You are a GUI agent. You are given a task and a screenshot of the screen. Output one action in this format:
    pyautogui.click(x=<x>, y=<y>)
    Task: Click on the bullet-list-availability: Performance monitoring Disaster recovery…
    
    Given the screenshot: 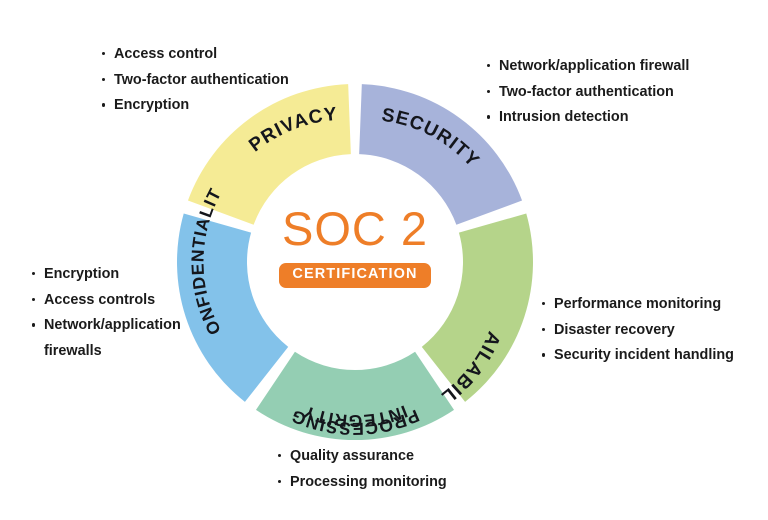 What is the action you would take?
    pyautogui.click(x=637, y=330)
    